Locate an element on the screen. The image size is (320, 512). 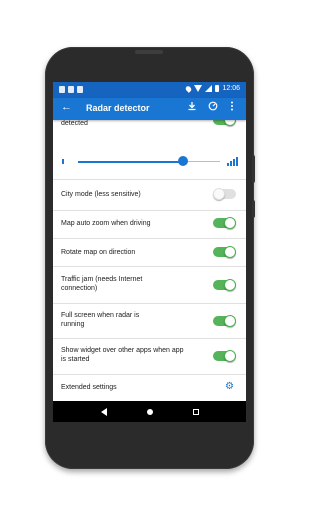
volume-high-icon is located at coordinates (232, 161).